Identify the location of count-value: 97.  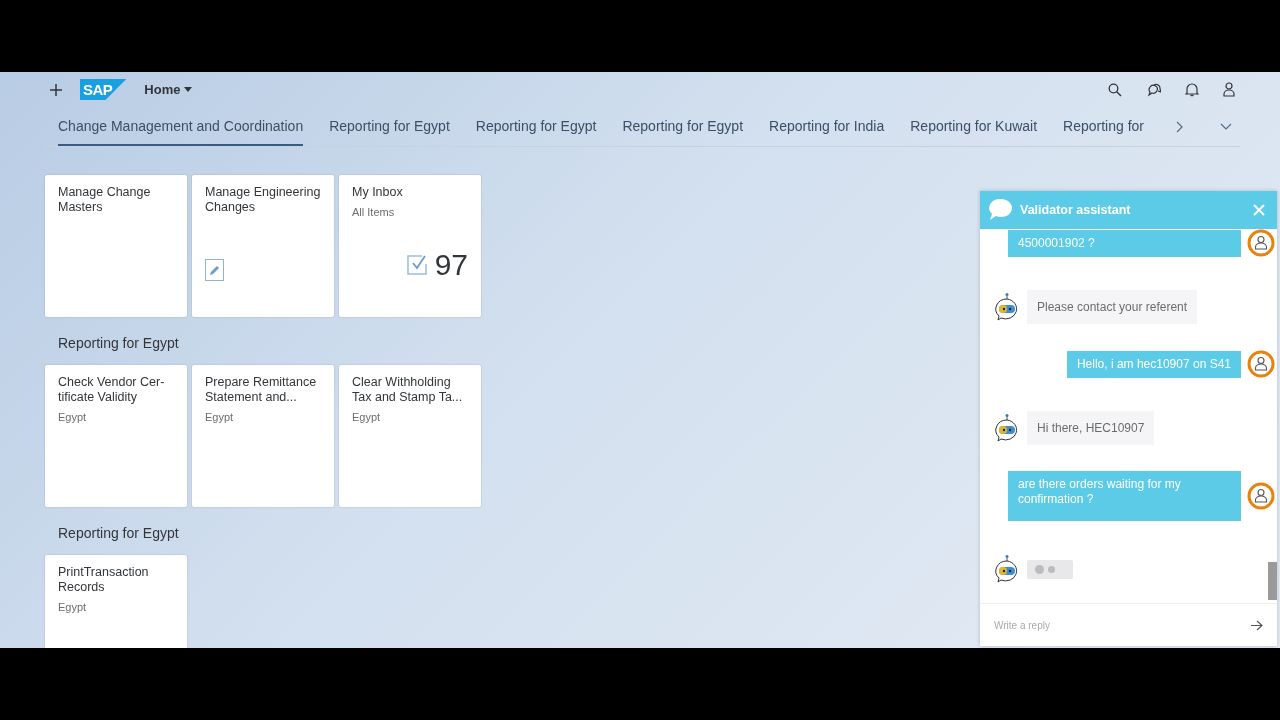
(451, 265).